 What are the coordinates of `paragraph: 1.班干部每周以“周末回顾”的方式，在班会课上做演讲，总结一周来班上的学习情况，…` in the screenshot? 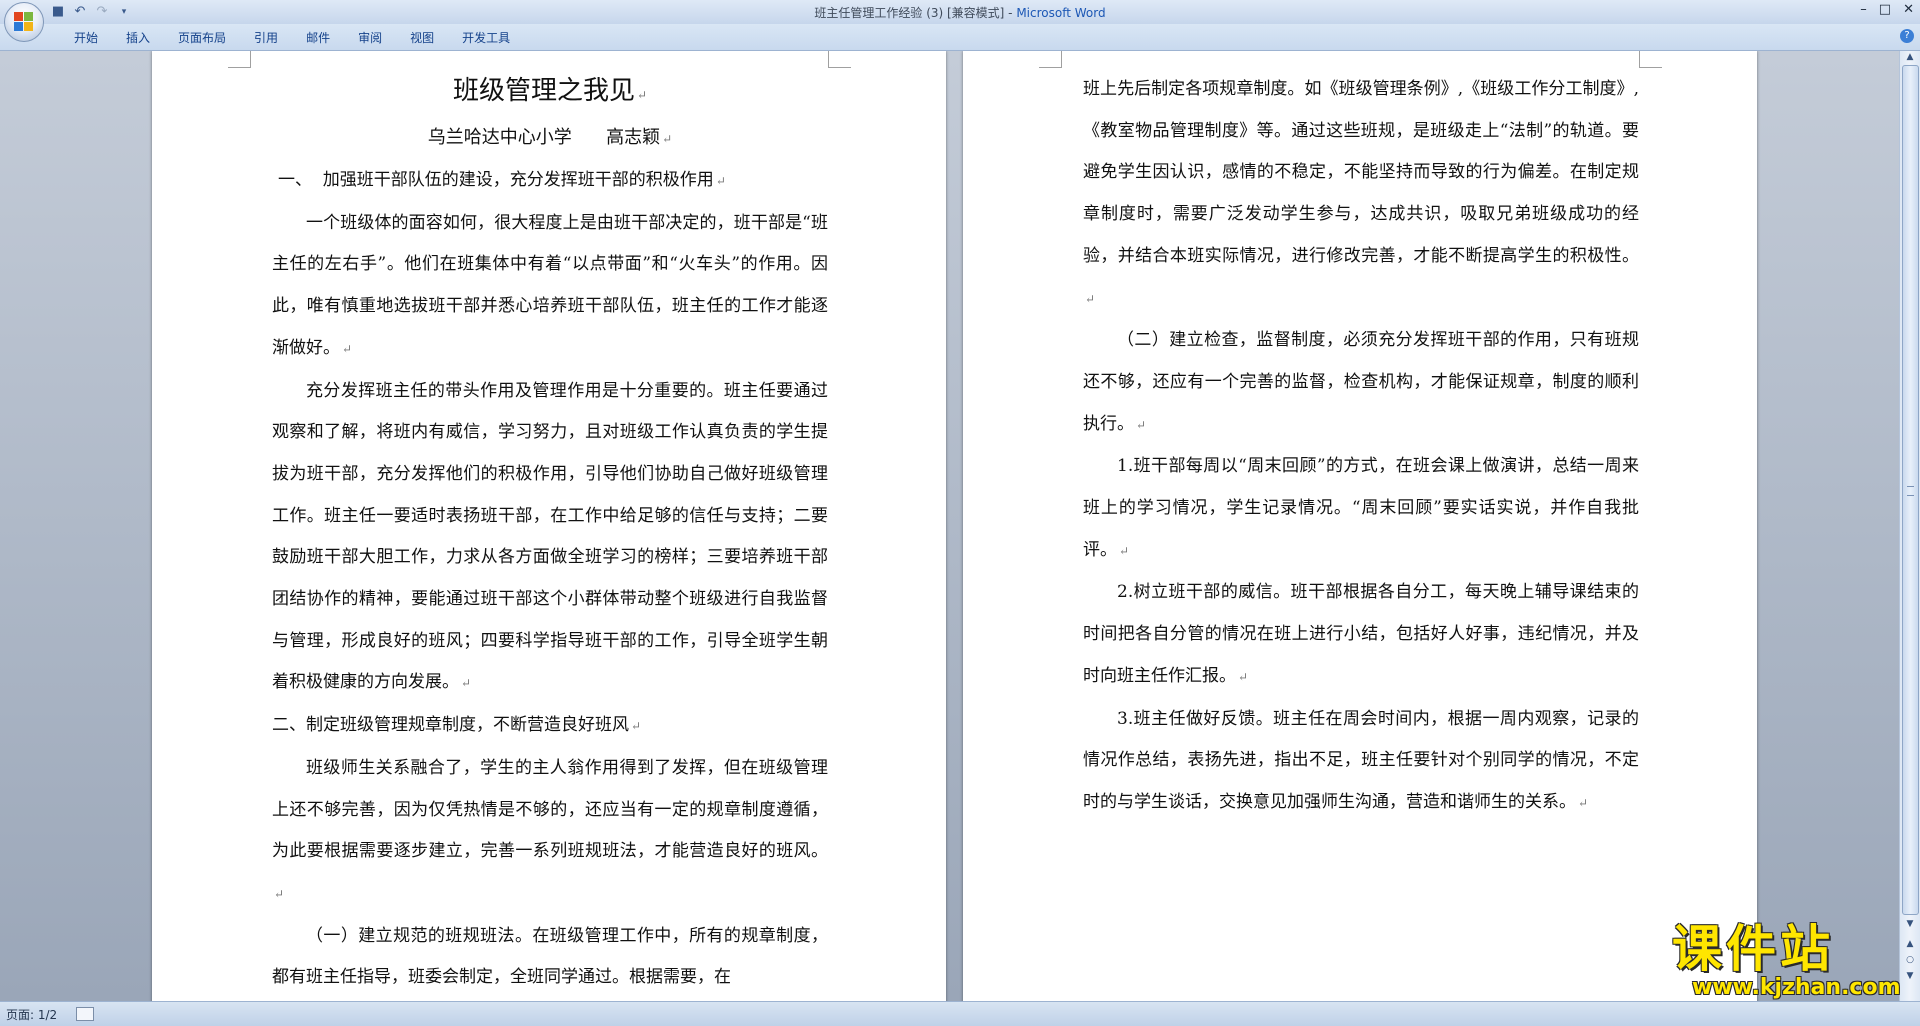 It's located at (1361, 508).